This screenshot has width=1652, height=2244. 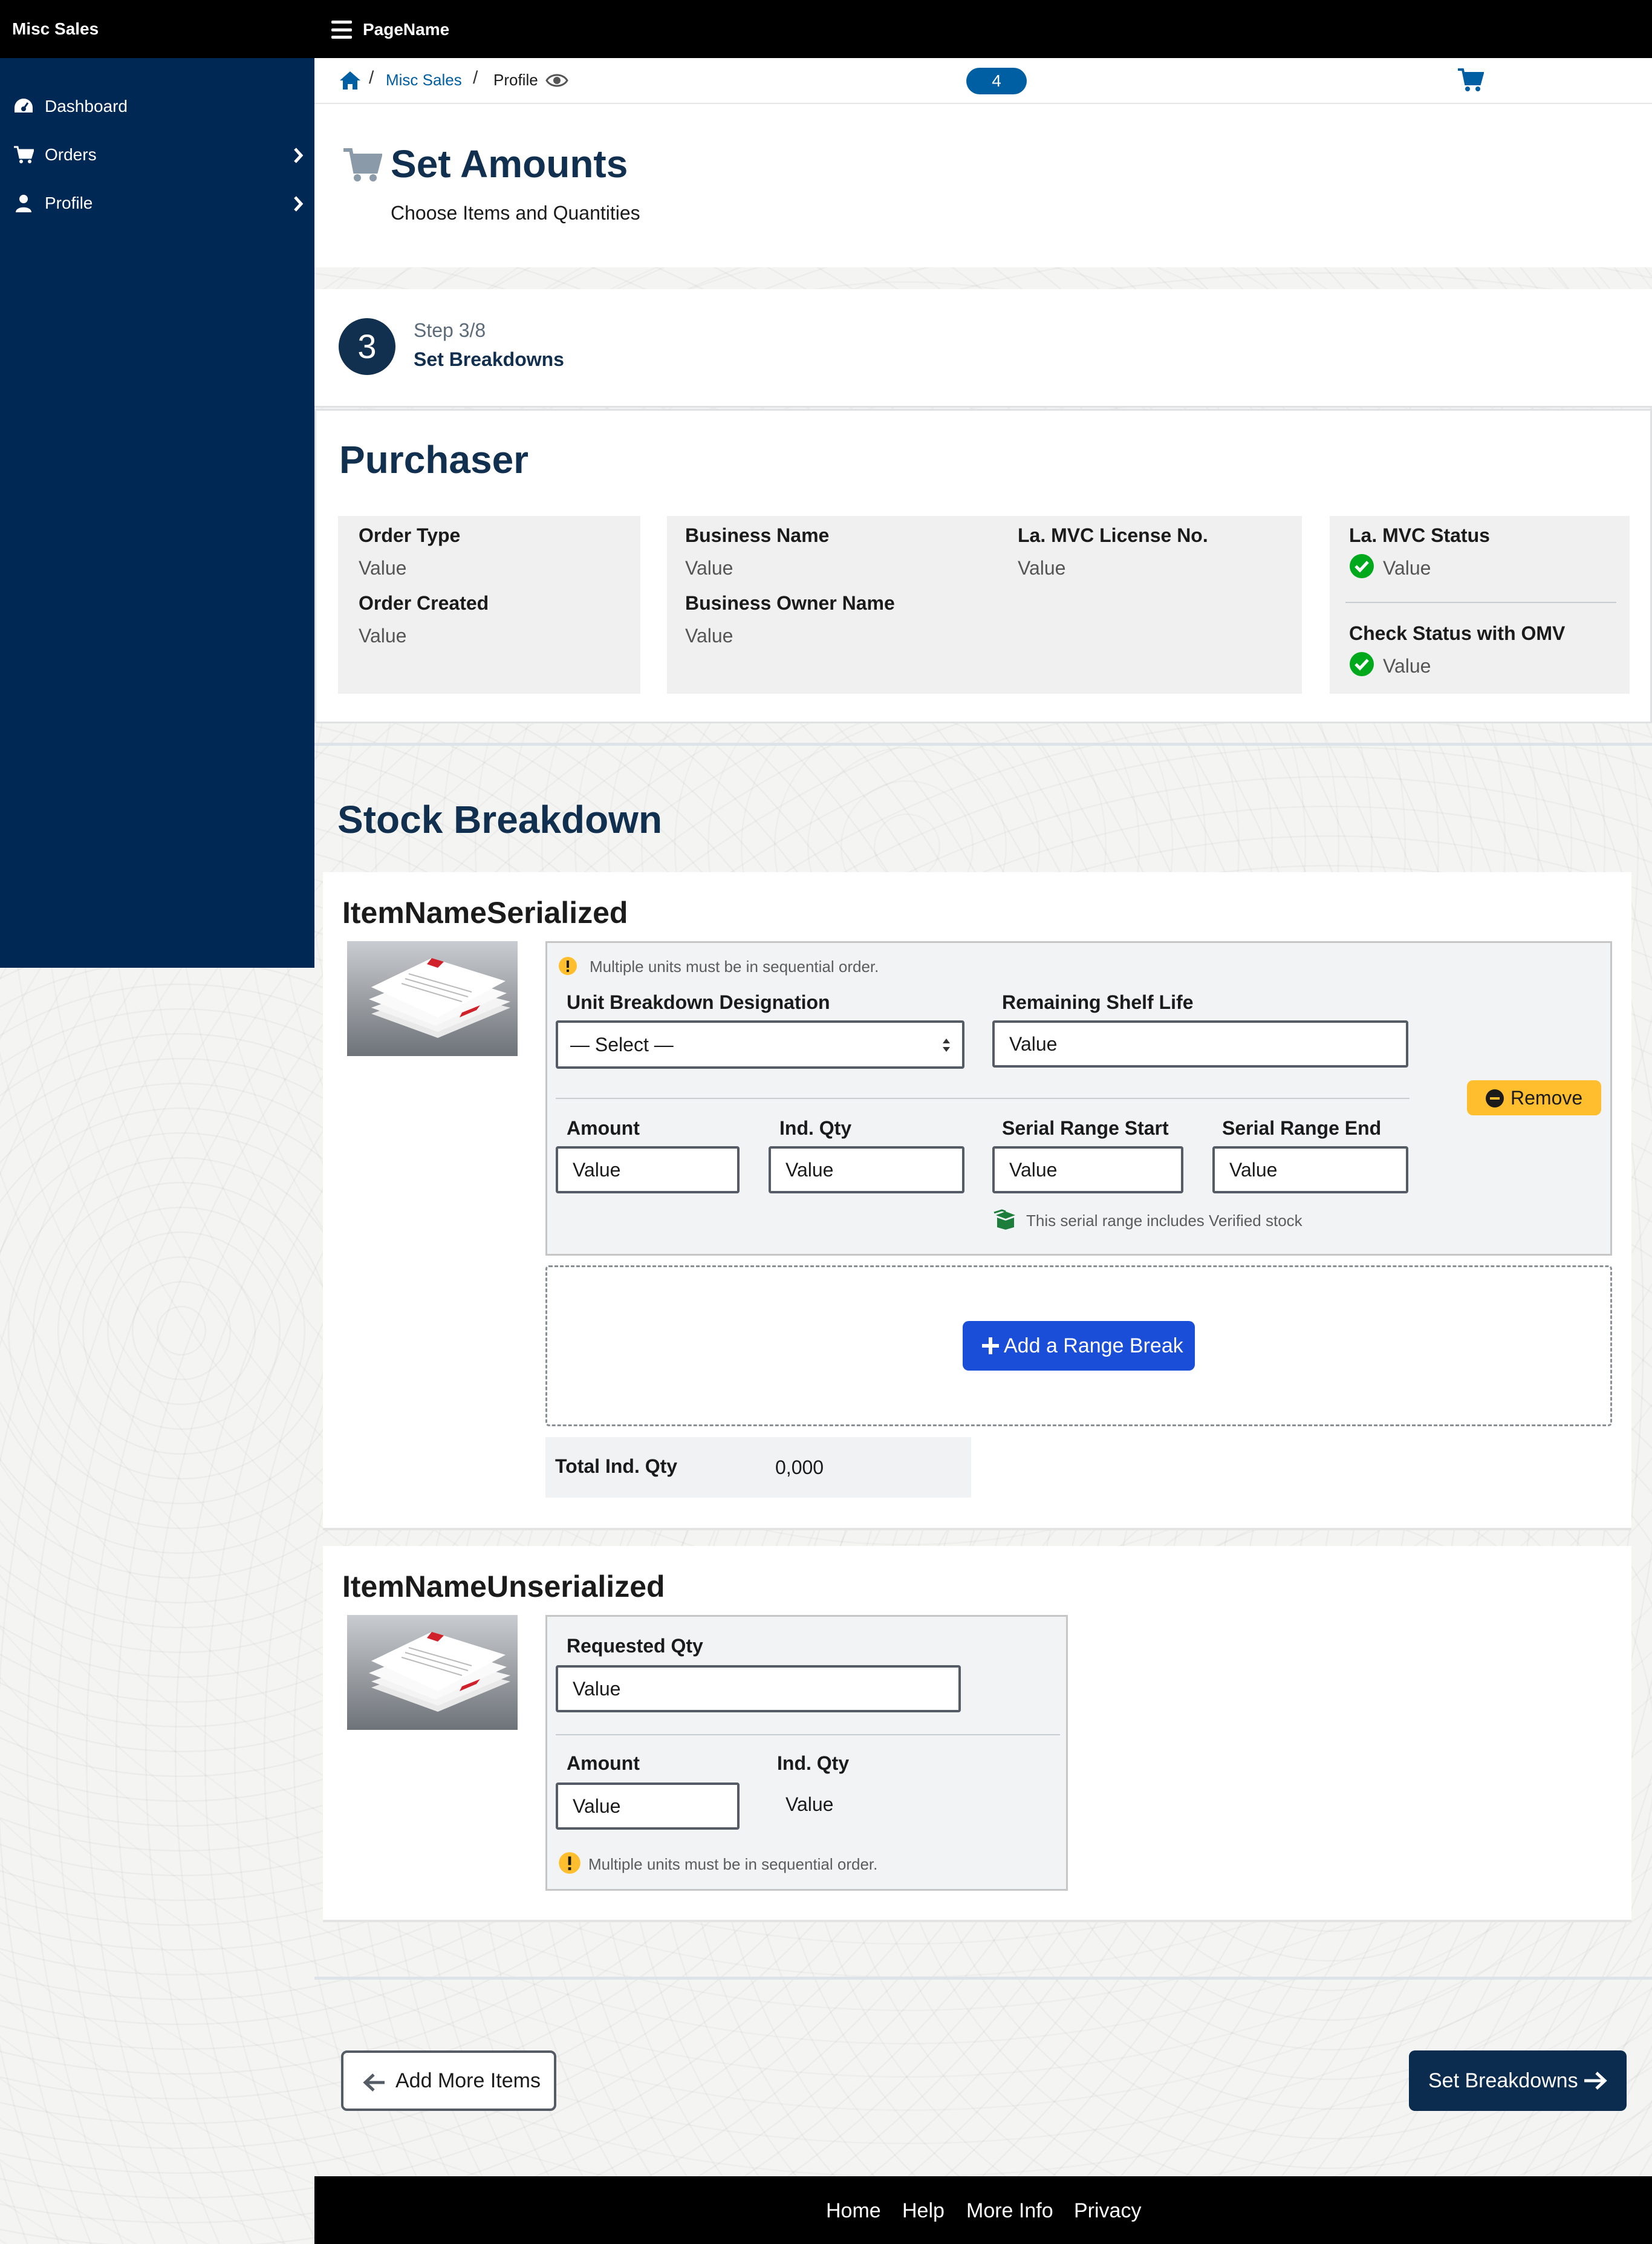 What do you see at coordinates (1596, 2081) in the screenshot?
I see `arrow-right-icon` at bounding box center [1596, 2081].